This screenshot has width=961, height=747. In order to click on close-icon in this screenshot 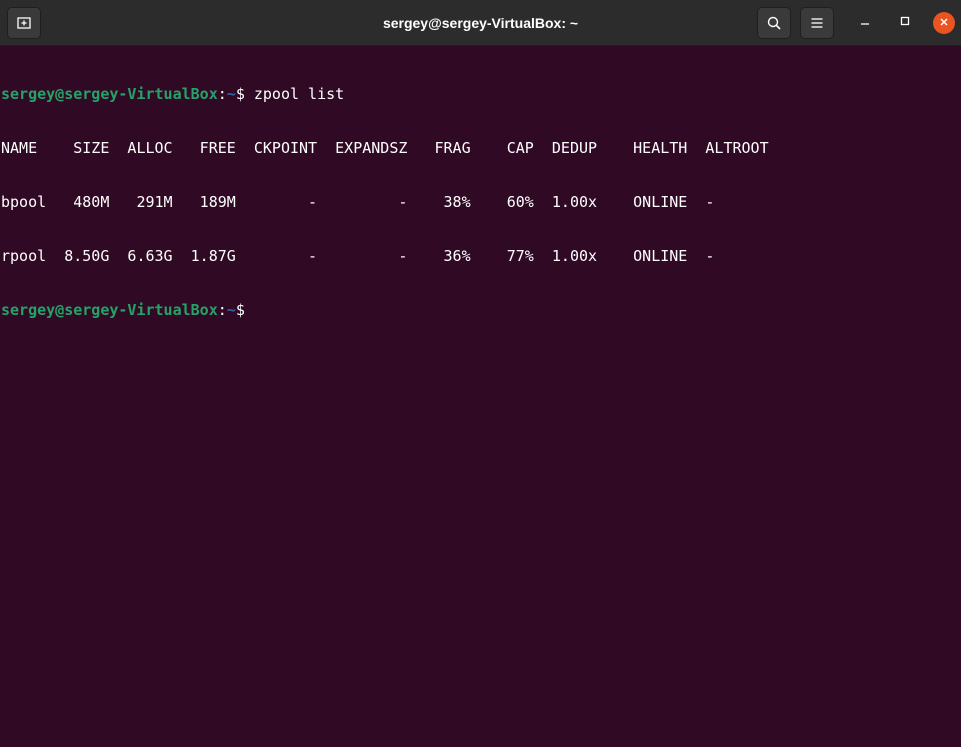, I will do `click(944, 23)`.